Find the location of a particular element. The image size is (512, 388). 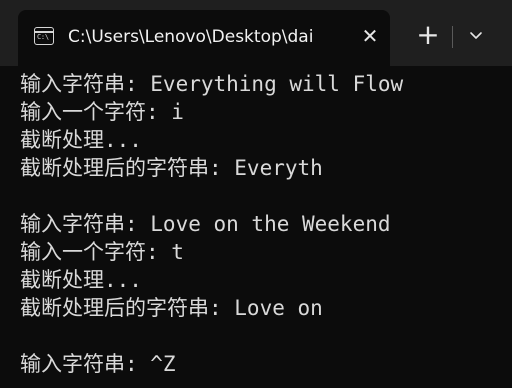

terminal-line: 输入字符串: Everything will Flow is located at coordinates (212, 84).